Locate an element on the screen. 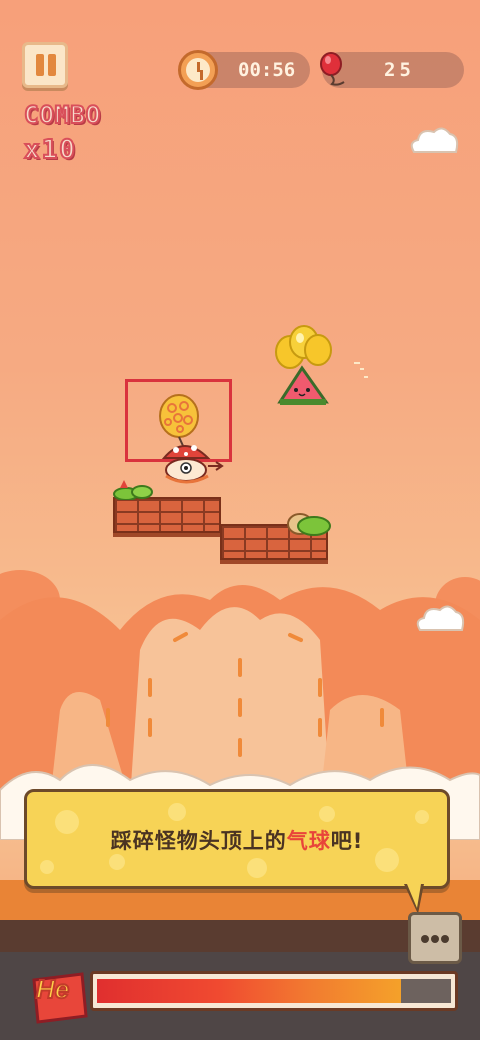  more-button is located at coordinates (435, 938).